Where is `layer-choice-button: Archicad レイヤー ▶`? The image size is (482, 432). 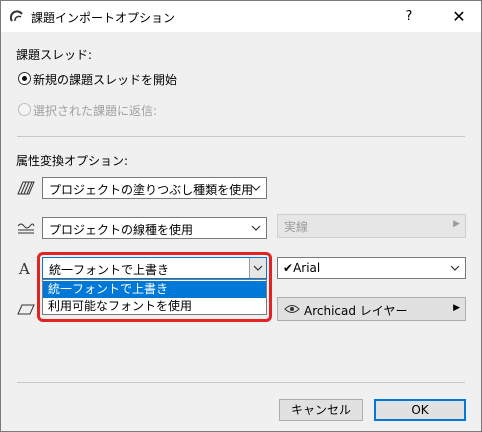
layer-choice-button: Archicad レイヤー ▶ is located at coordinates (371, 309).